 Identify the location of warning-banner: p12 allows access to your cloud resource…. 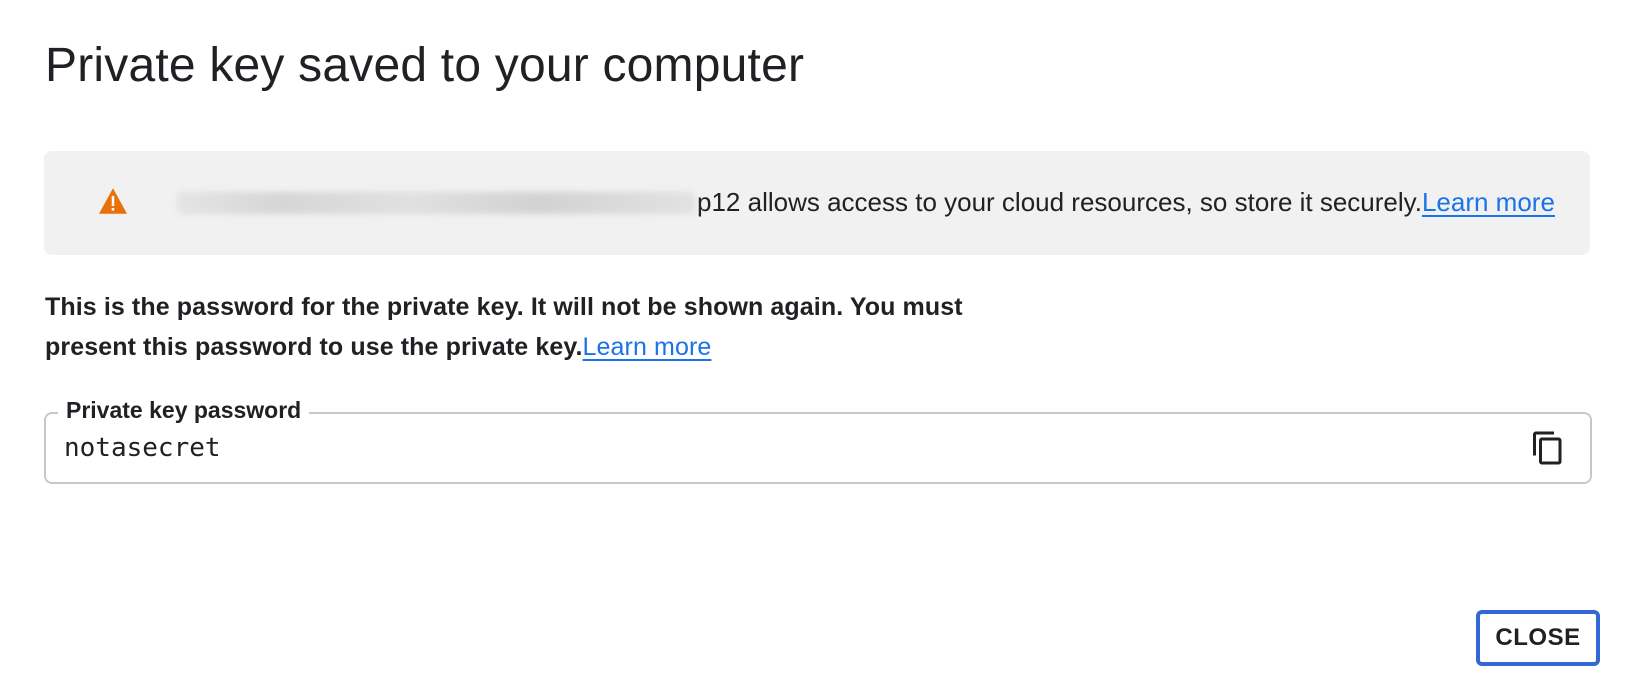
(817, 203).